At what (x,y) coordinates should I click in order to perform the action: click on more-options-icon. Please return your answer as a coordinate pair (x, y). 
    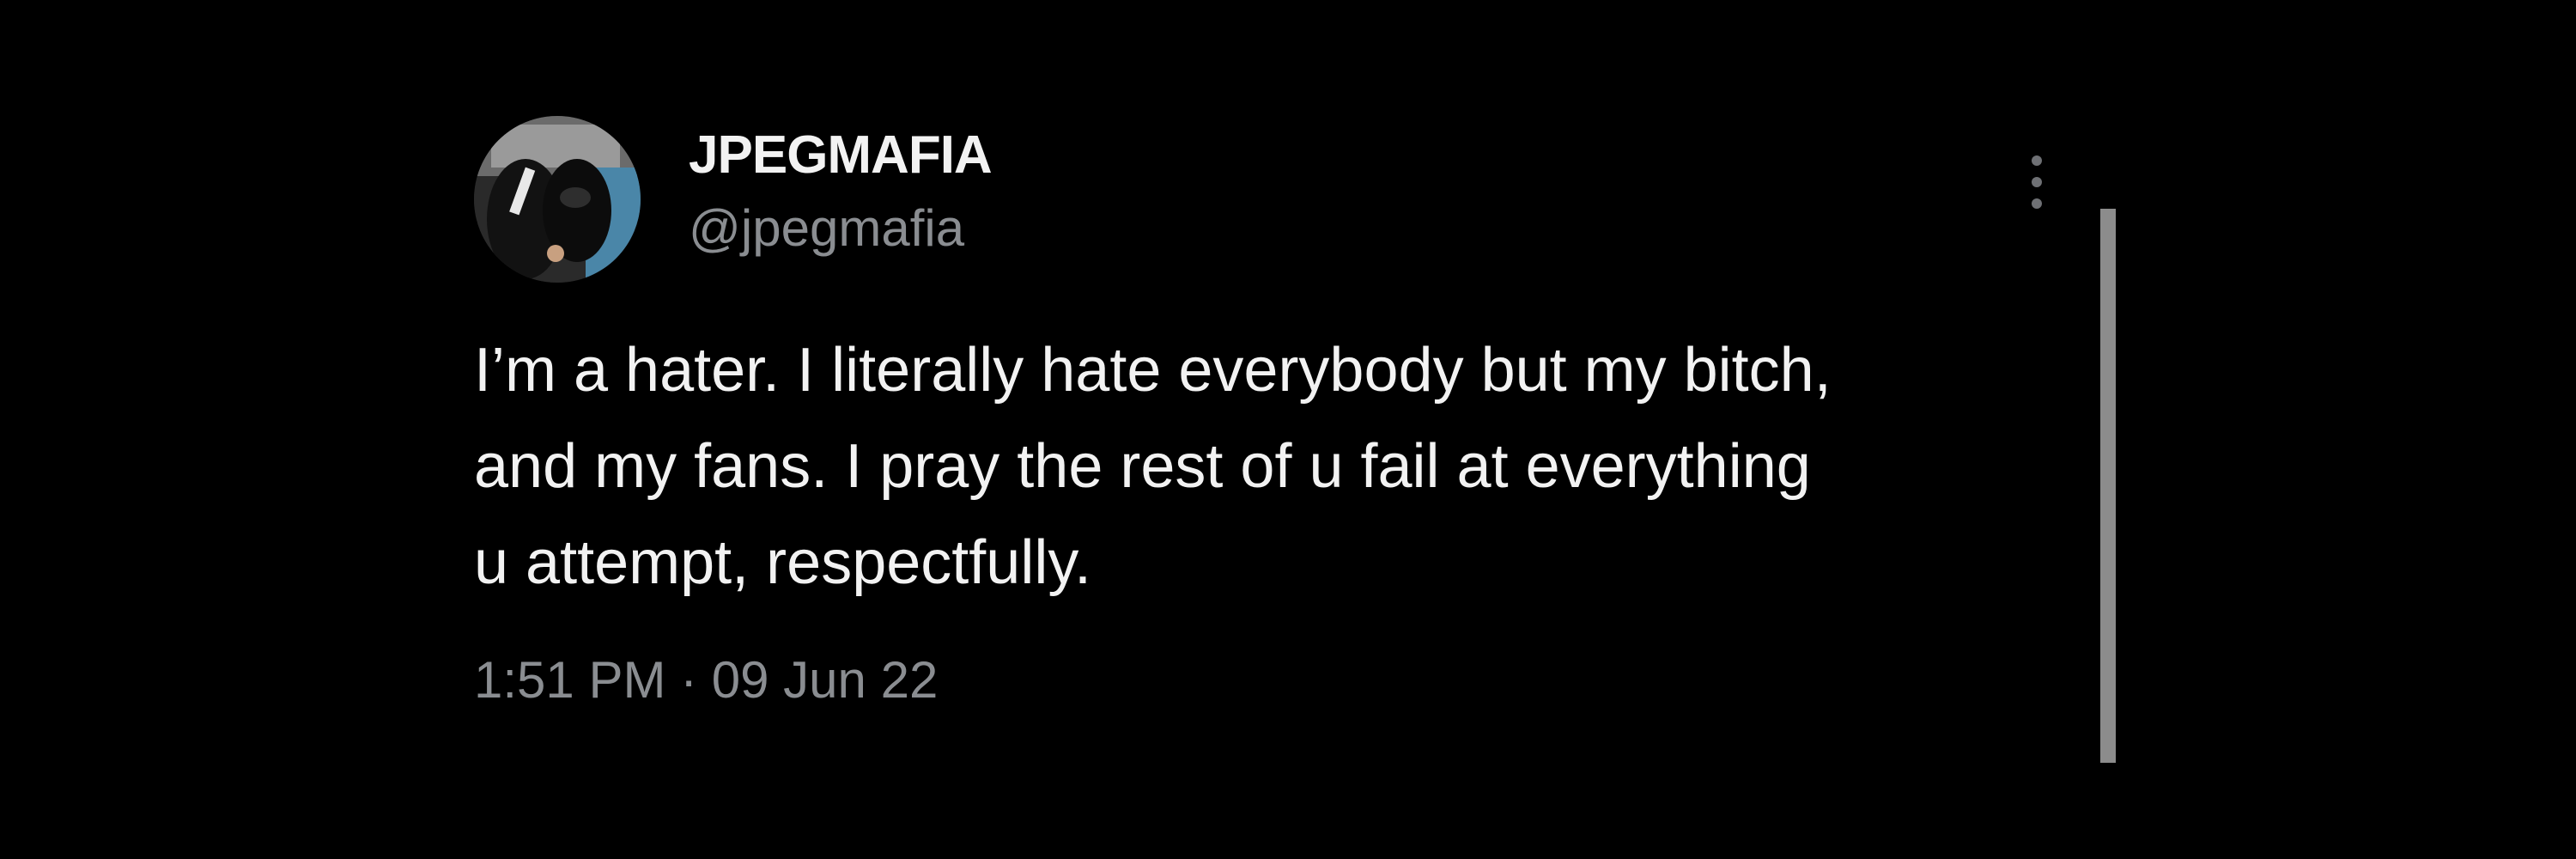
    Looking at the image, I should click on (2037, 186).